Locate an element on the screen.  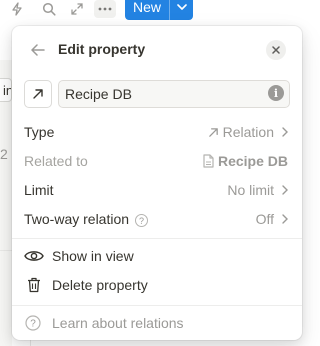
popover-title: Edit property is located at coordinates (102, 49).